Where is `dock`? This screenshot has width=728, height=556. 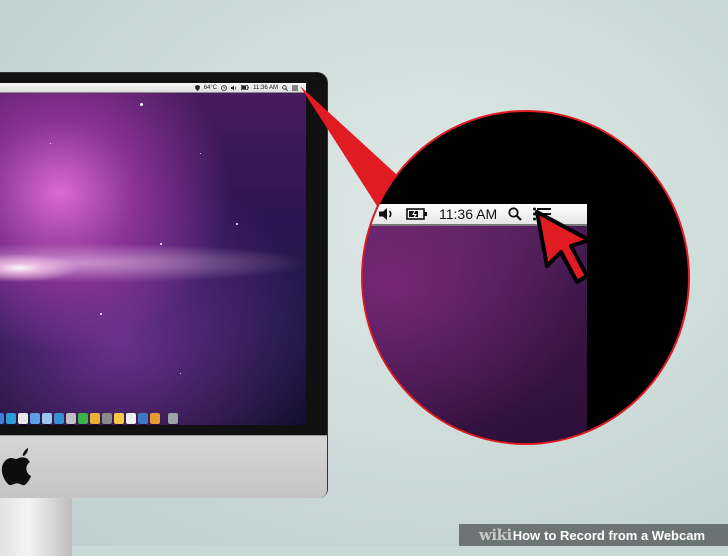
dock is located at coordinates (89, 416).